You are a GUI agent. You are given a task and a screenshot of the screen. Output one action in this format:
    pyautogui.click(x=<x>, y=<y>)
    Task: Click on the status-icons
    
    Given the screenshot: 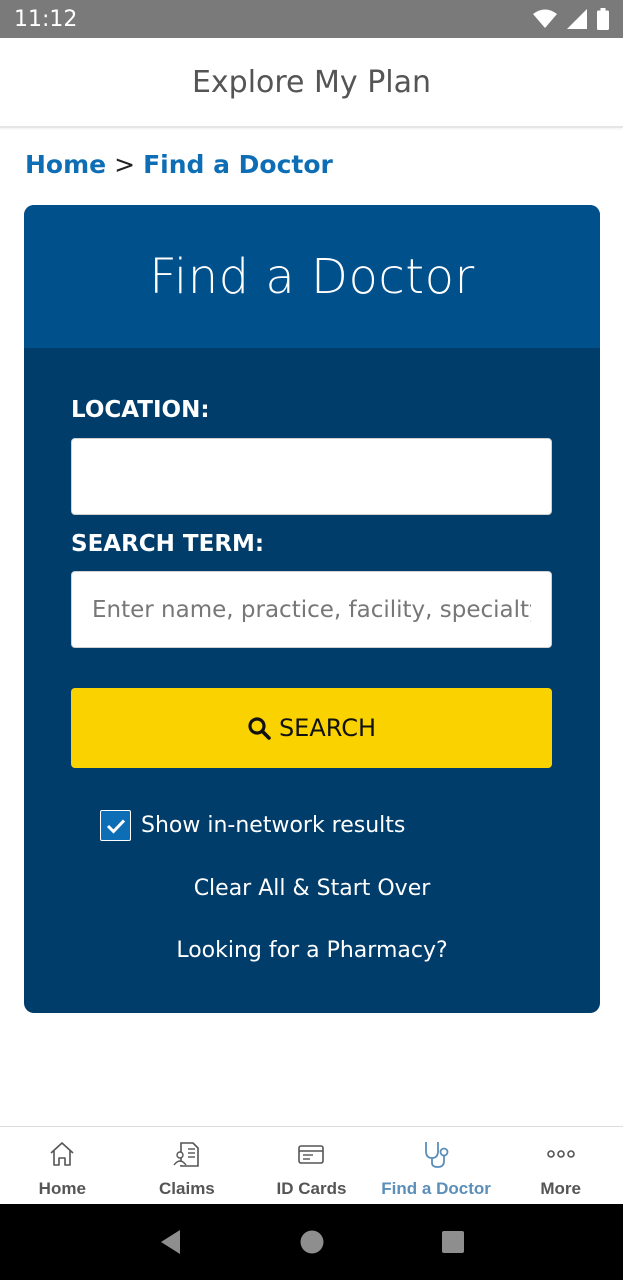 What is the action you would take?
    pyautogui.click(x=571, y=19)
    